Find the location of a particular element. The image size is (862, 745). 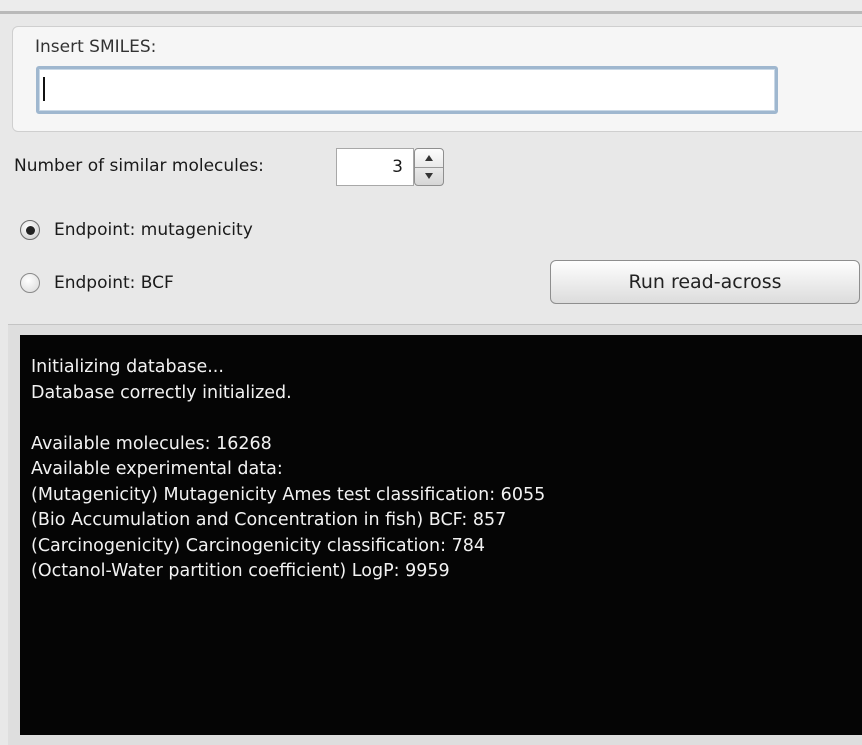

endpoint-bcf-option: Endpoint: BCF is located at coordinates (97, 283).